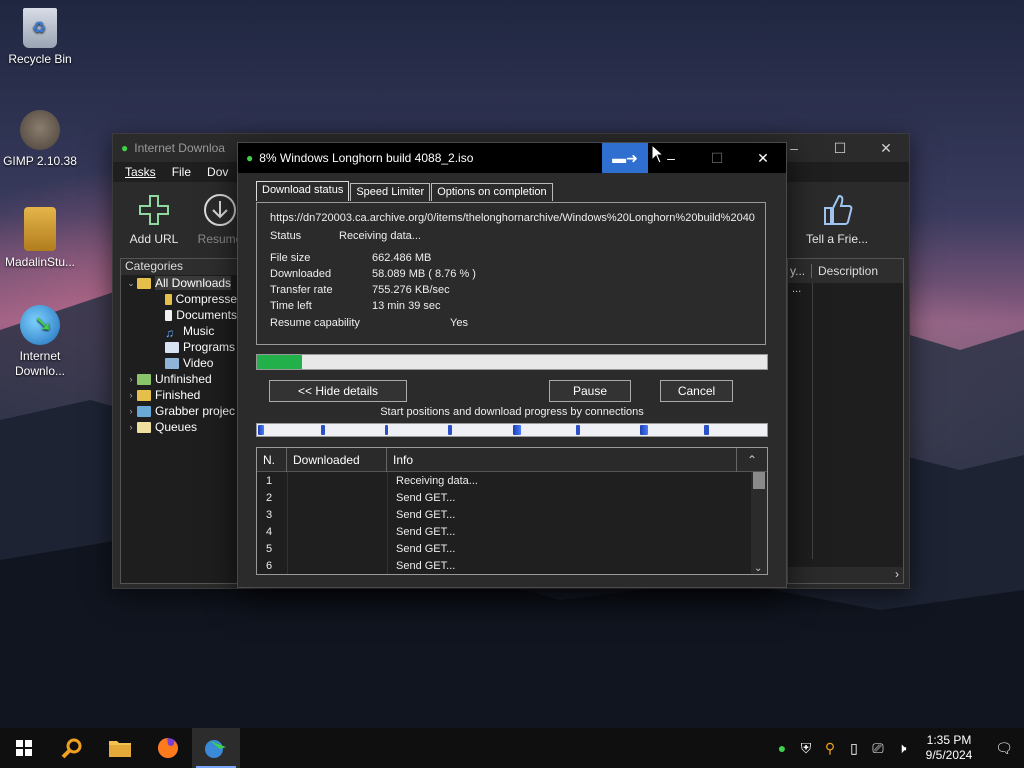 The width and height of the screenshot is (1024, 768). Describe the element at coordinates (179, 315) in the screenshot. I see `tree-item-documents: Documents` at that location.